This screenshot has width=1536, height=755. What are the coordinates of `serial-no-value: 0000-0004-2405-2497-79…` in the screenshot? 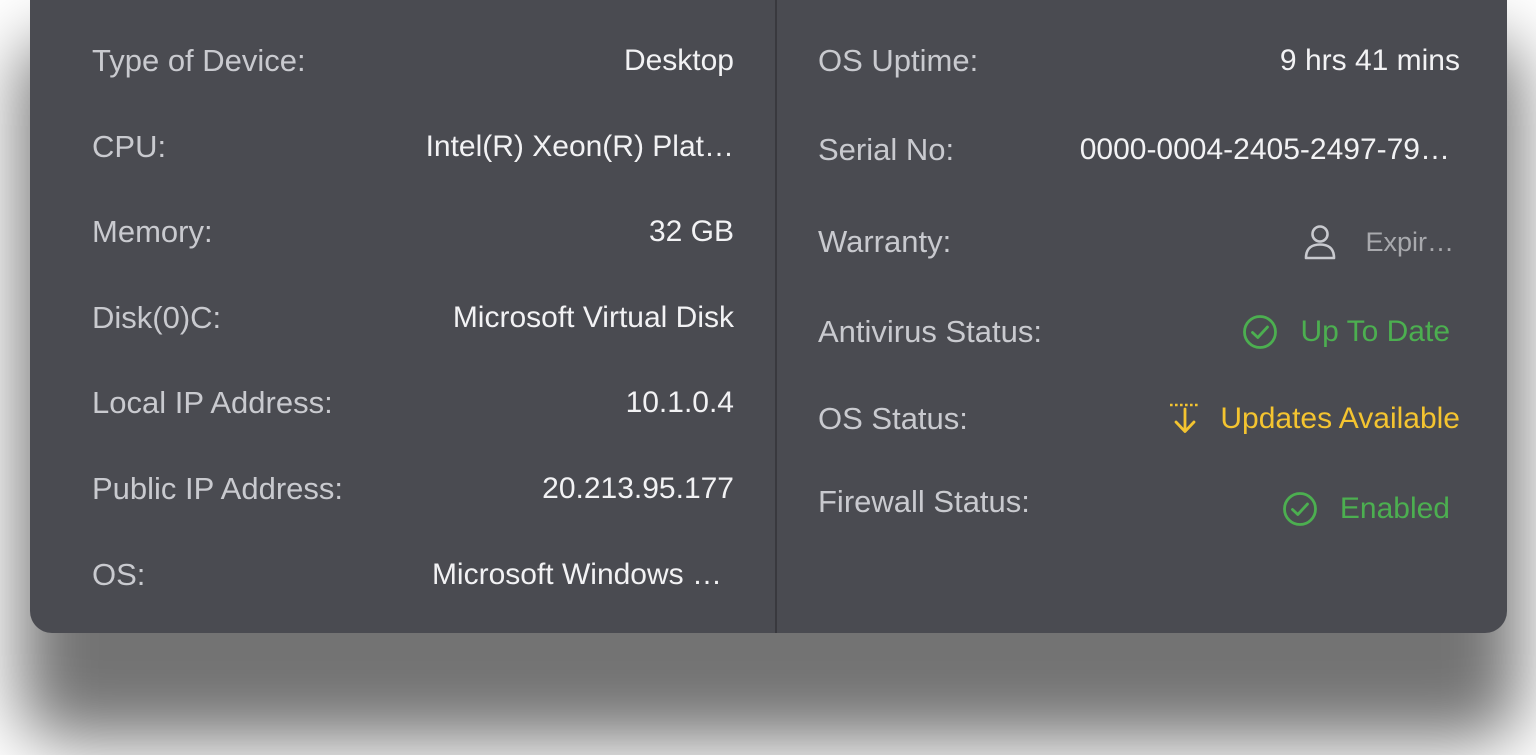 It's located at (1264, 149).